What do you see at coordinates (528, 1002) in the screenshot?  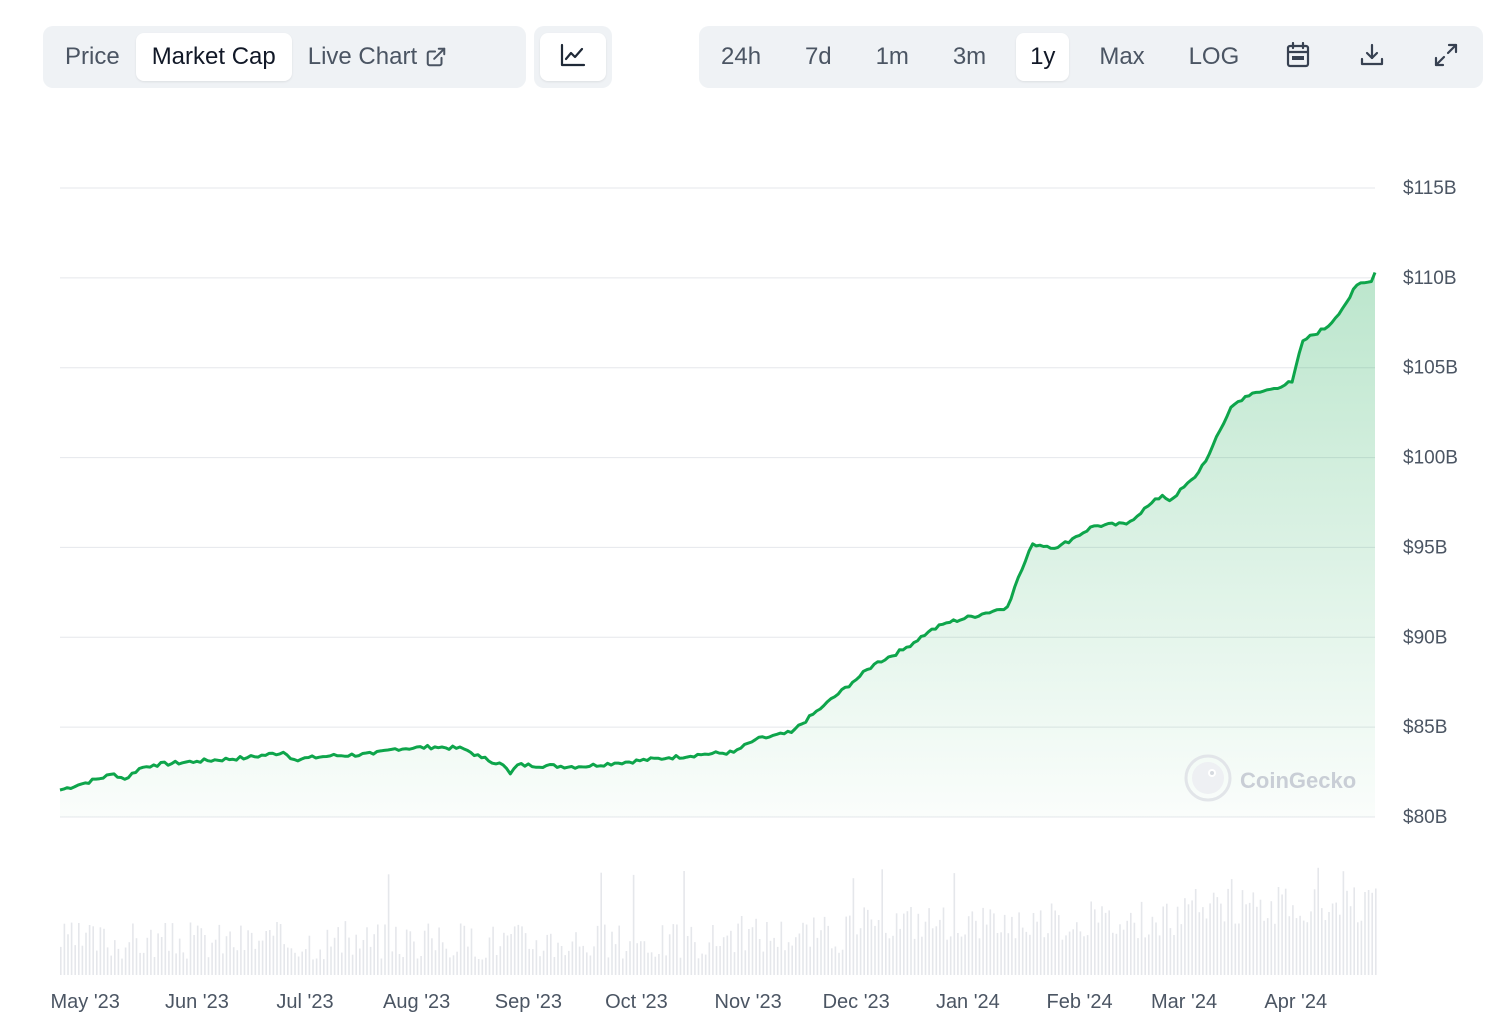 I see `x-tick-label: Sep '23` at bounding box center [528, 1002].